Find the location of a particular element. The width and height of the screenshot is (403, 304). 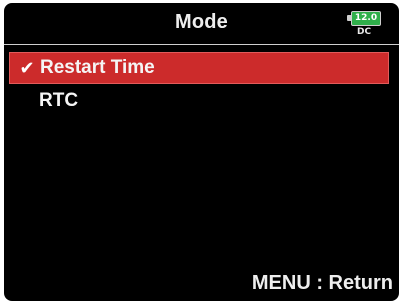

menu-item-rtc: RTC is located at coordinates (199, 101).